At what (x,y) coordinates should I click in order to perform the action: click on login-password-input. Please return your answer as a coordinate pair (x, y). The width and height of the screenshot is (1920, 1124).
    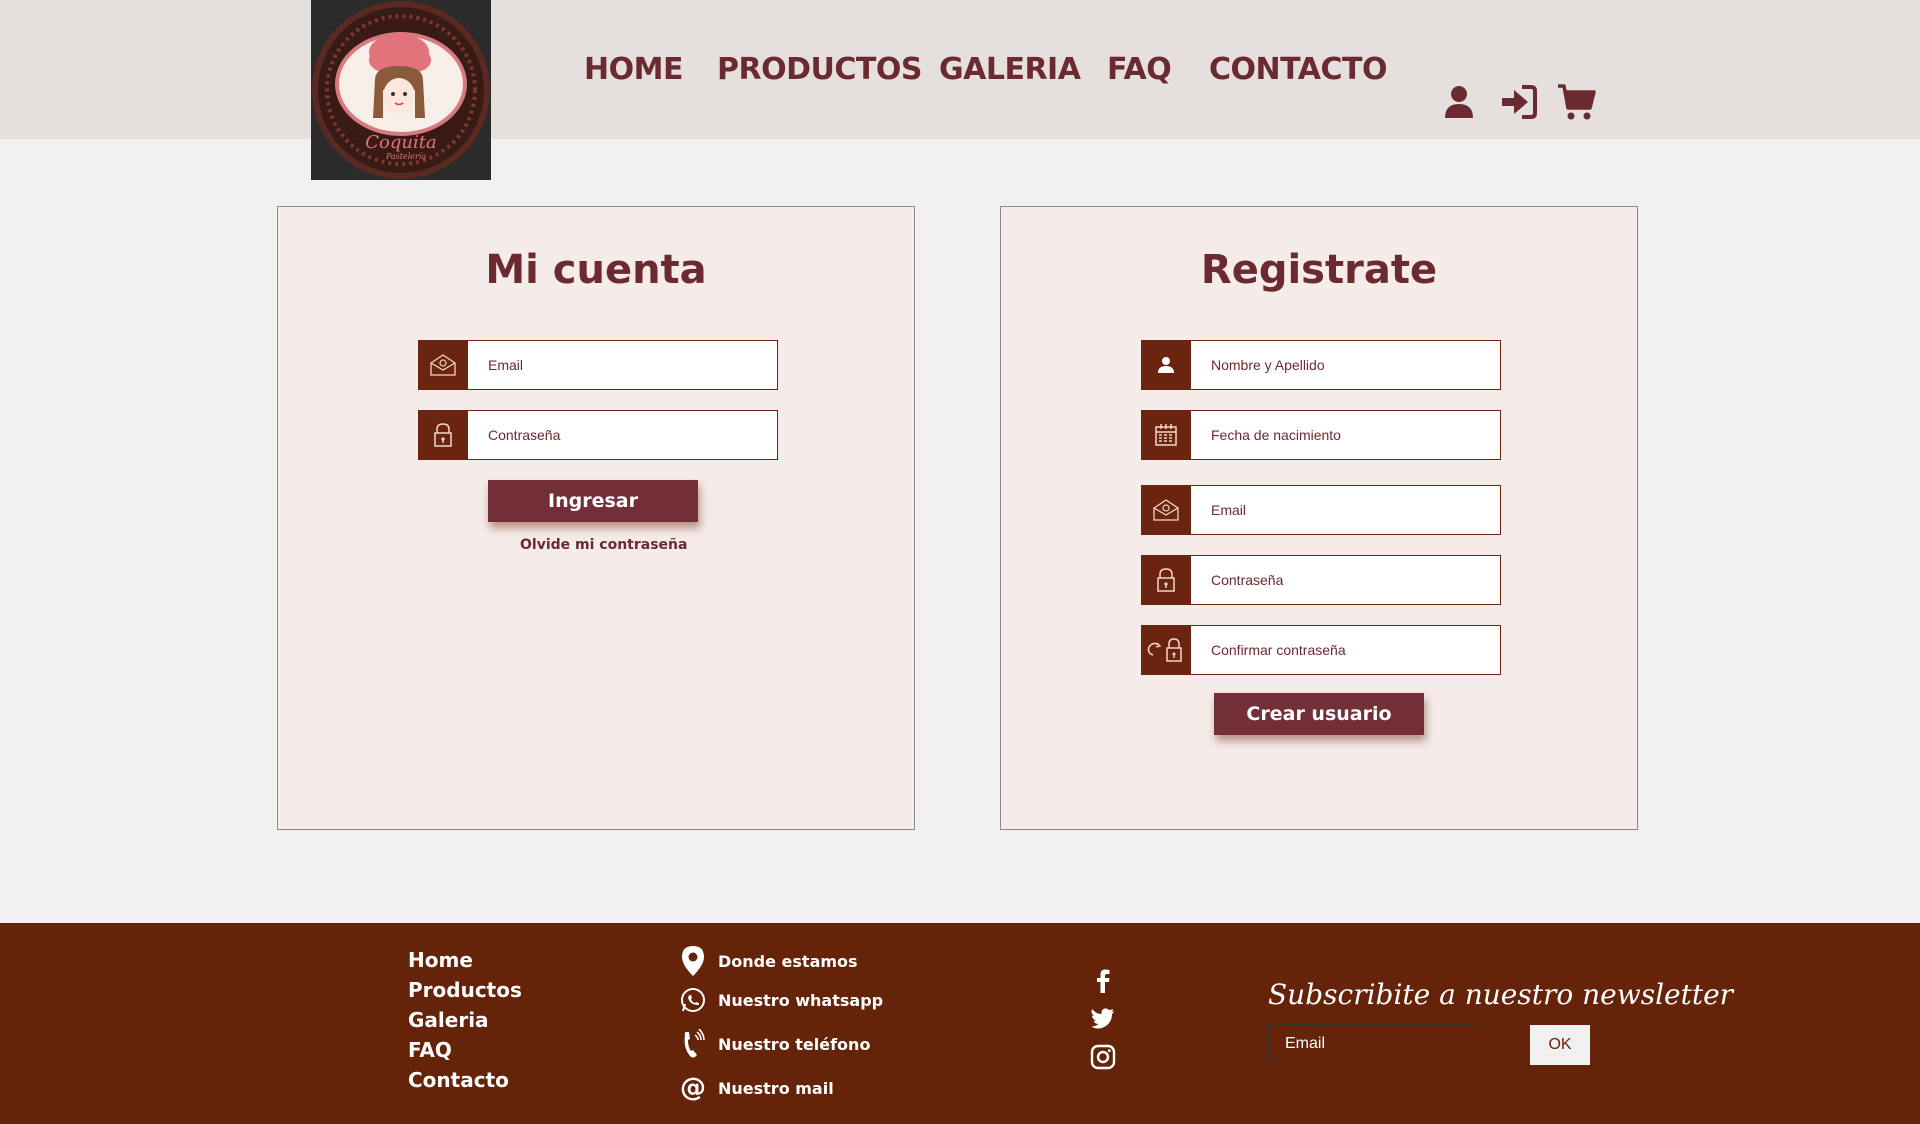
    Looking at the image, I should click on (622, 435).